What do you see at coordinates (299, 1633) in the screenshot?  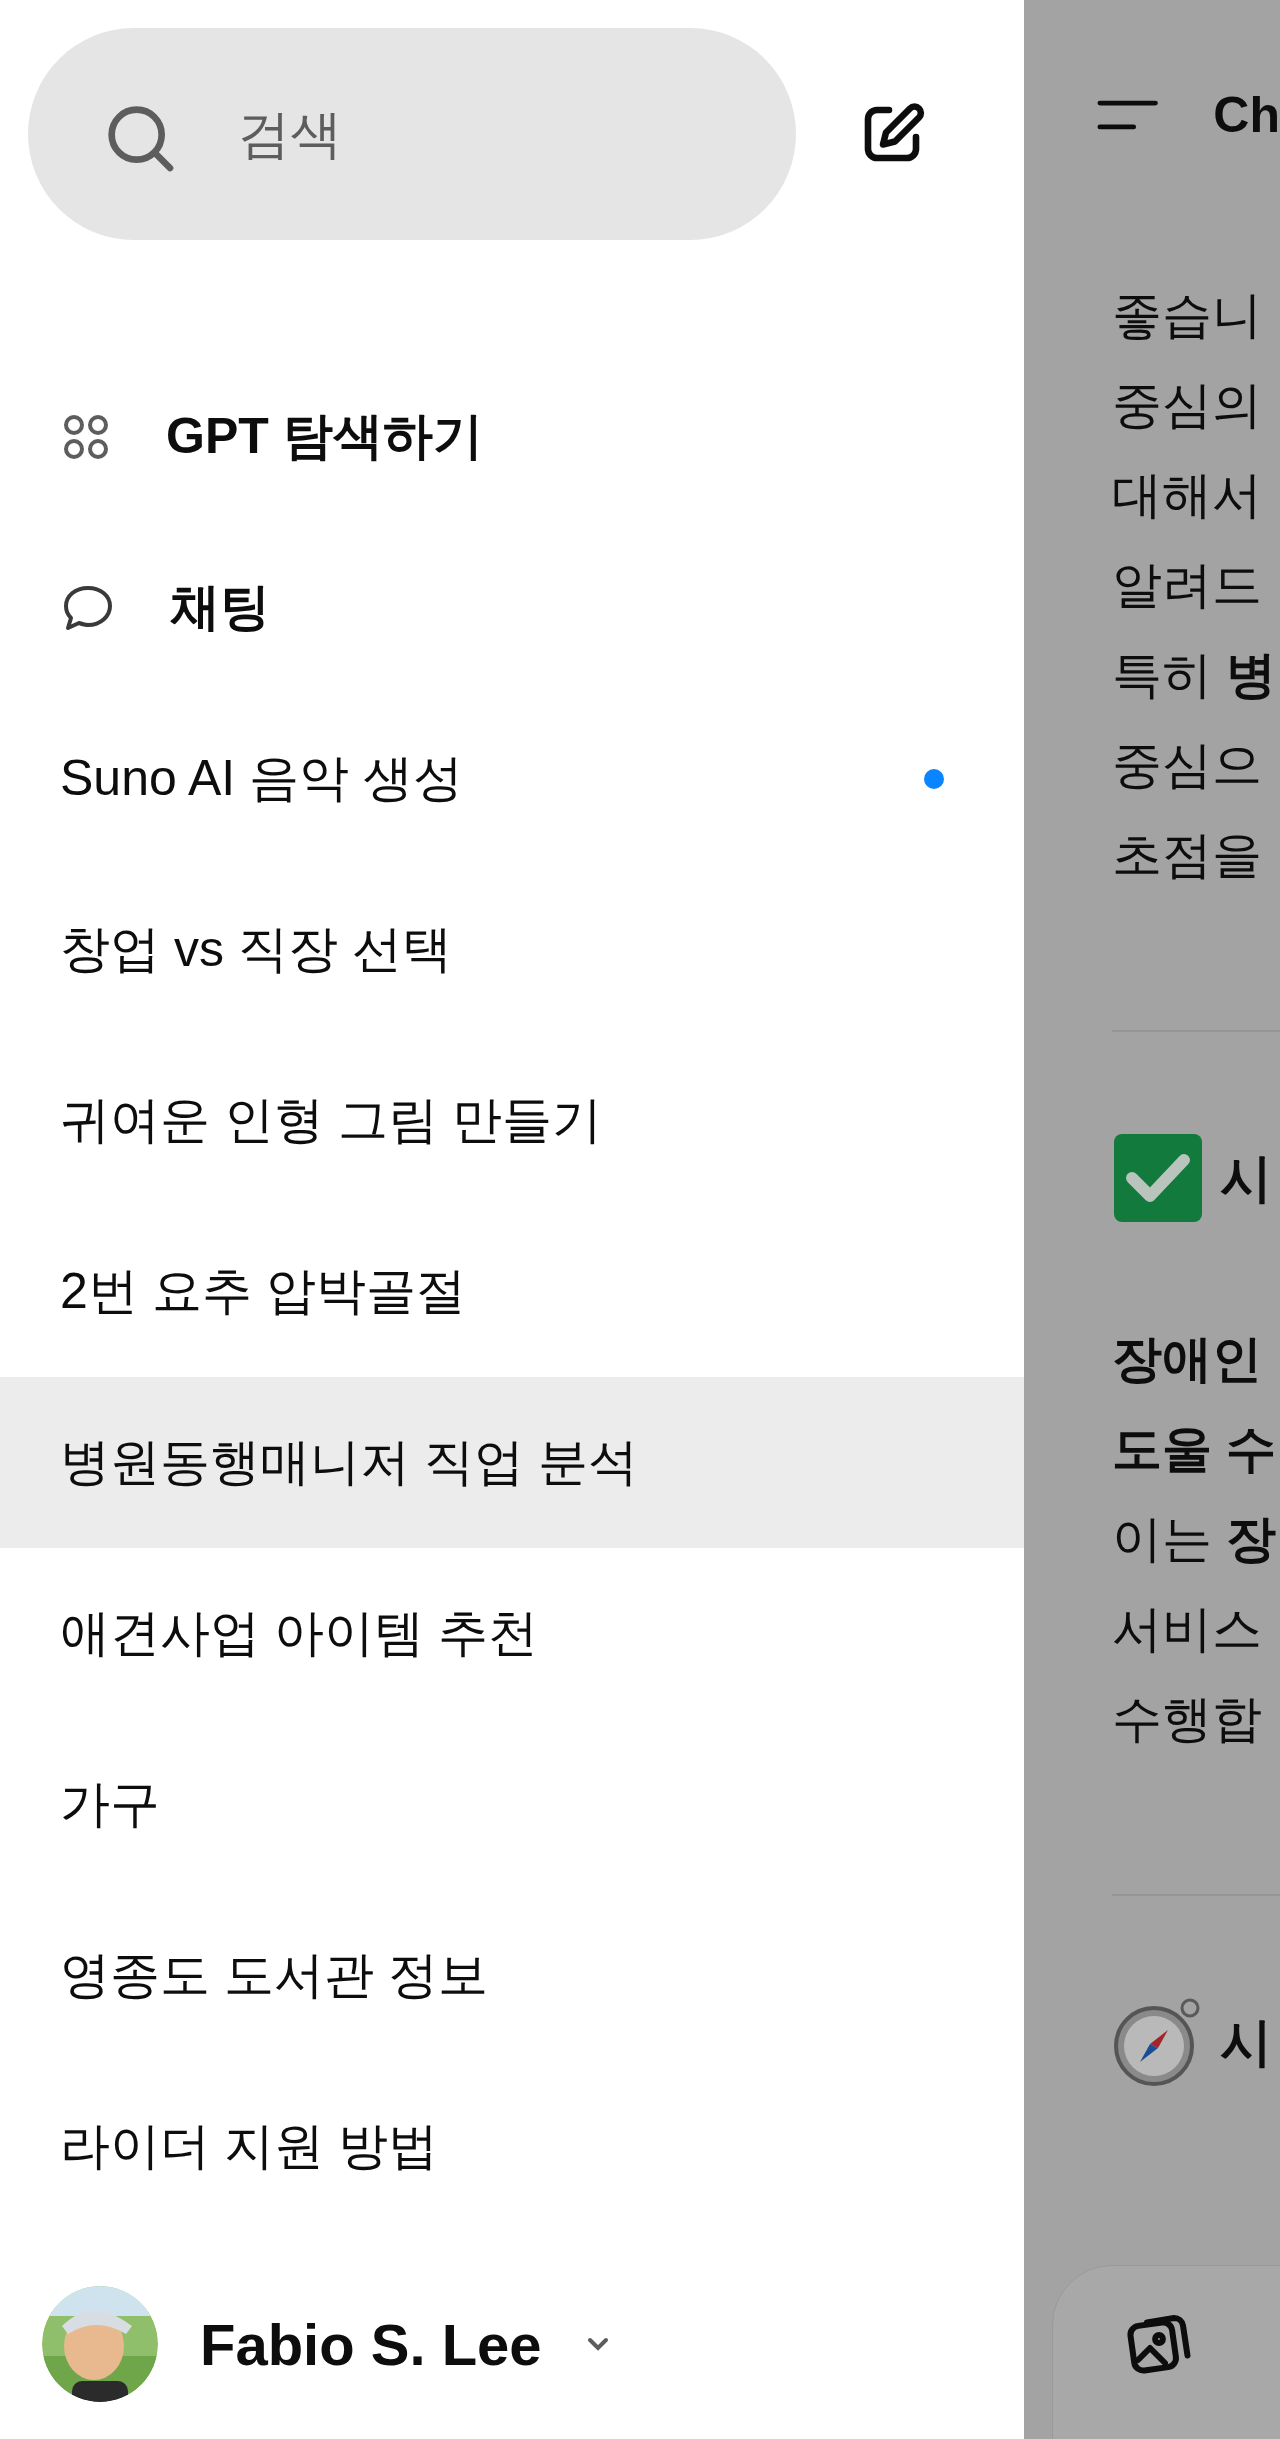 I see `chat-title: 애견사업 아이템 추천` at bounding box center [299, 1633].